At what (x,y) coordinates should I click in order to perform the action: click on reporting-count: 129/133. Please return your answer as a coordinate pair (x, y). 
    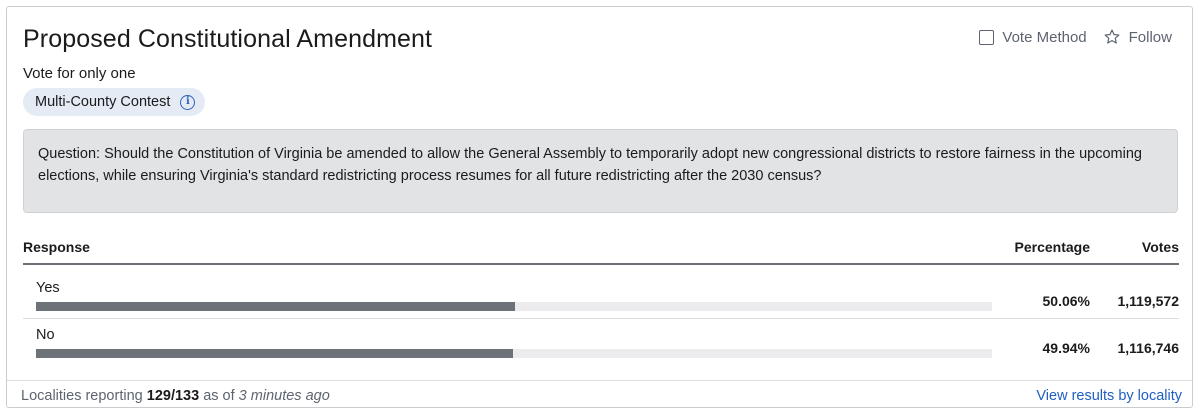
    Looking at the image, I should click on (173, 396).